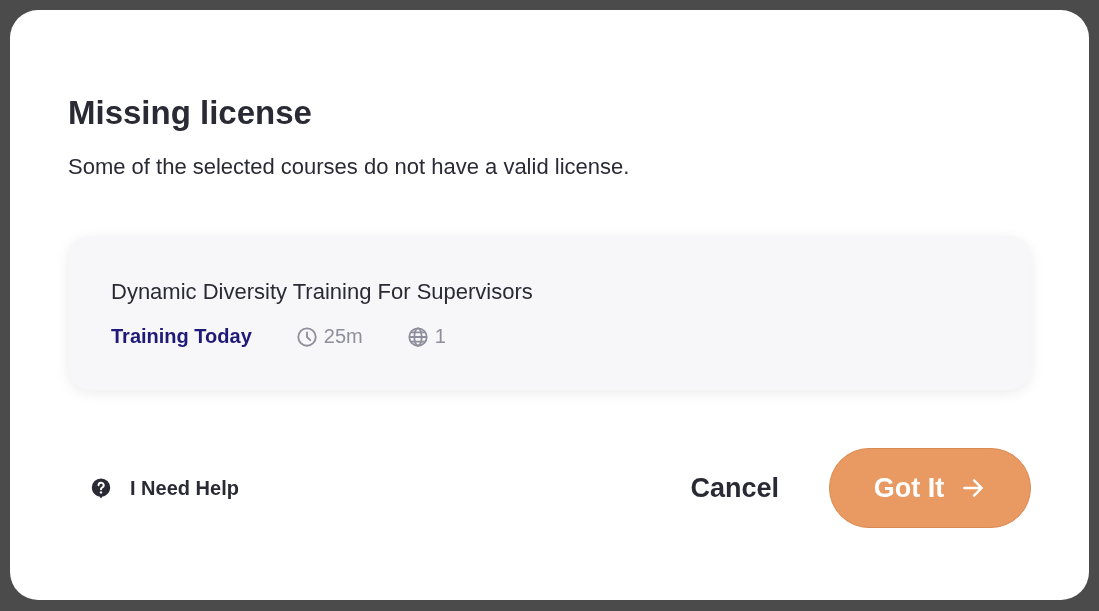 This screenshot has height=611, width=1099. Describe the element at coordinates (734, 488) in the screenshot. I see `cancel-button: Cancel` at that location.